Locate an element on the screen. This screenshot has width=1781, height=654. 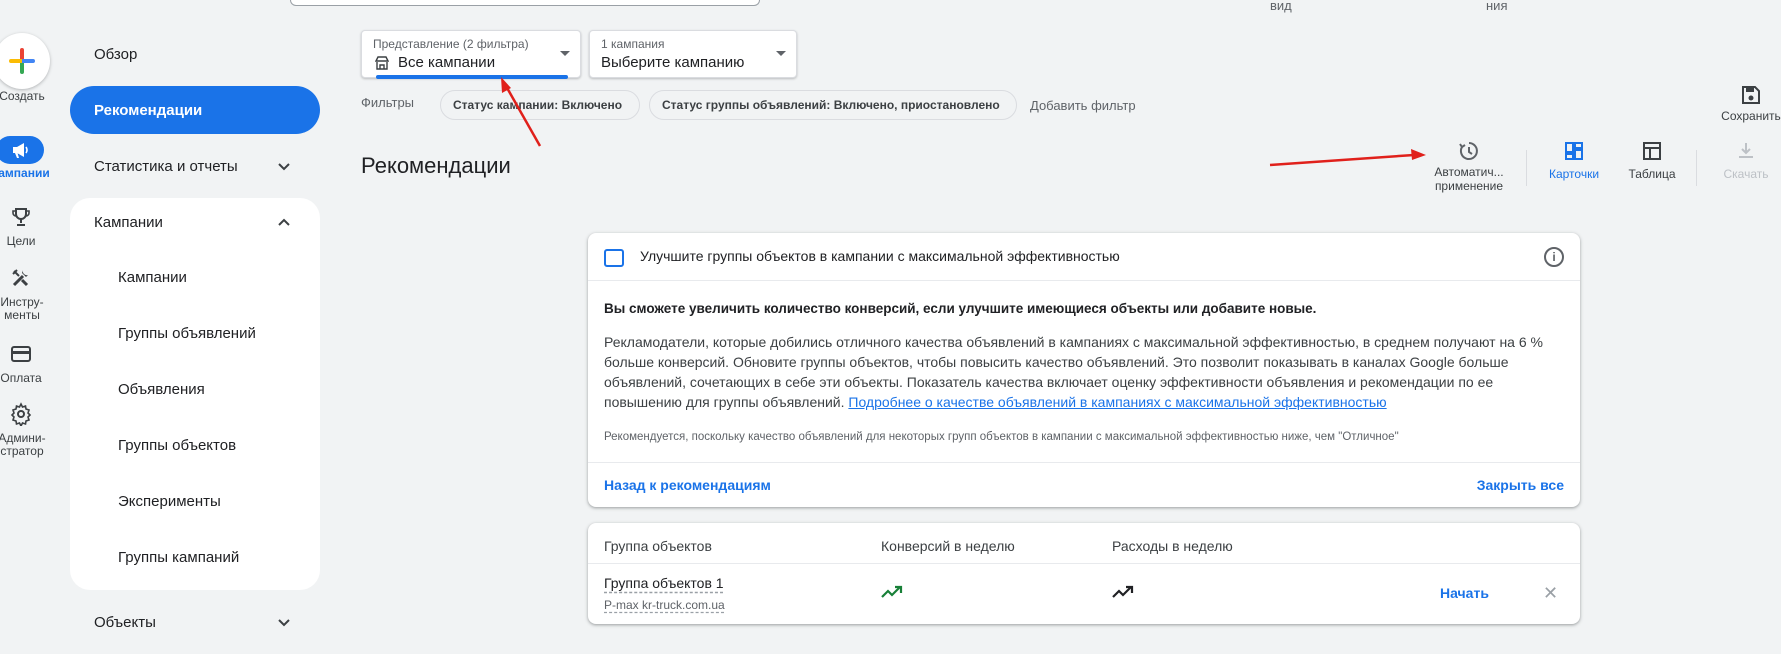
rail-billing-label: Оплата is located at coordinates (21, 378).